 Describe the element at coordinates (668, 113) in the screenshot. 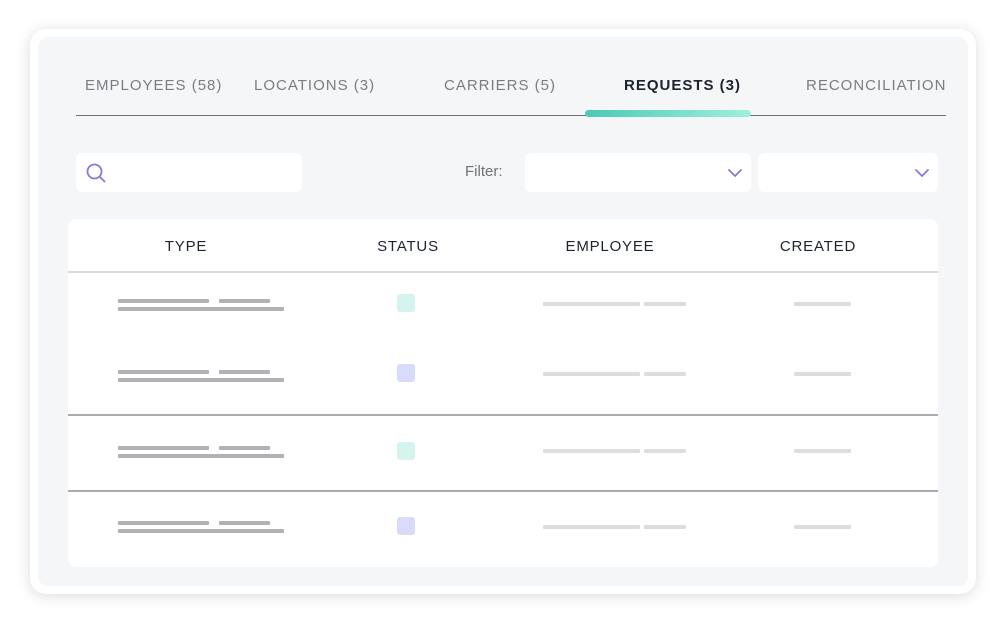

I see `active-tab-indicator` at that location.